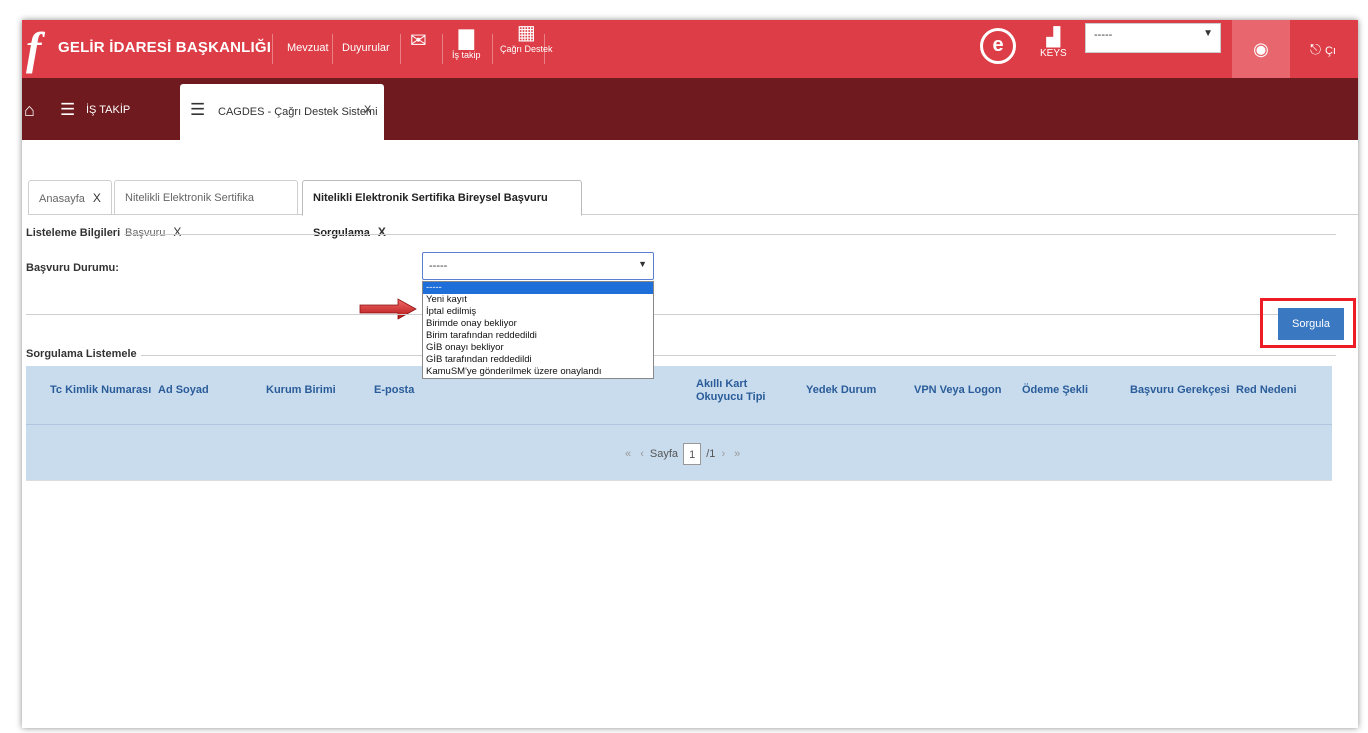 The height and width of the screenshot is (733, 1368). Describe the element at coordinates (642, 454) in the screenshot. I see `prev-page-icon: ‹` at that location.